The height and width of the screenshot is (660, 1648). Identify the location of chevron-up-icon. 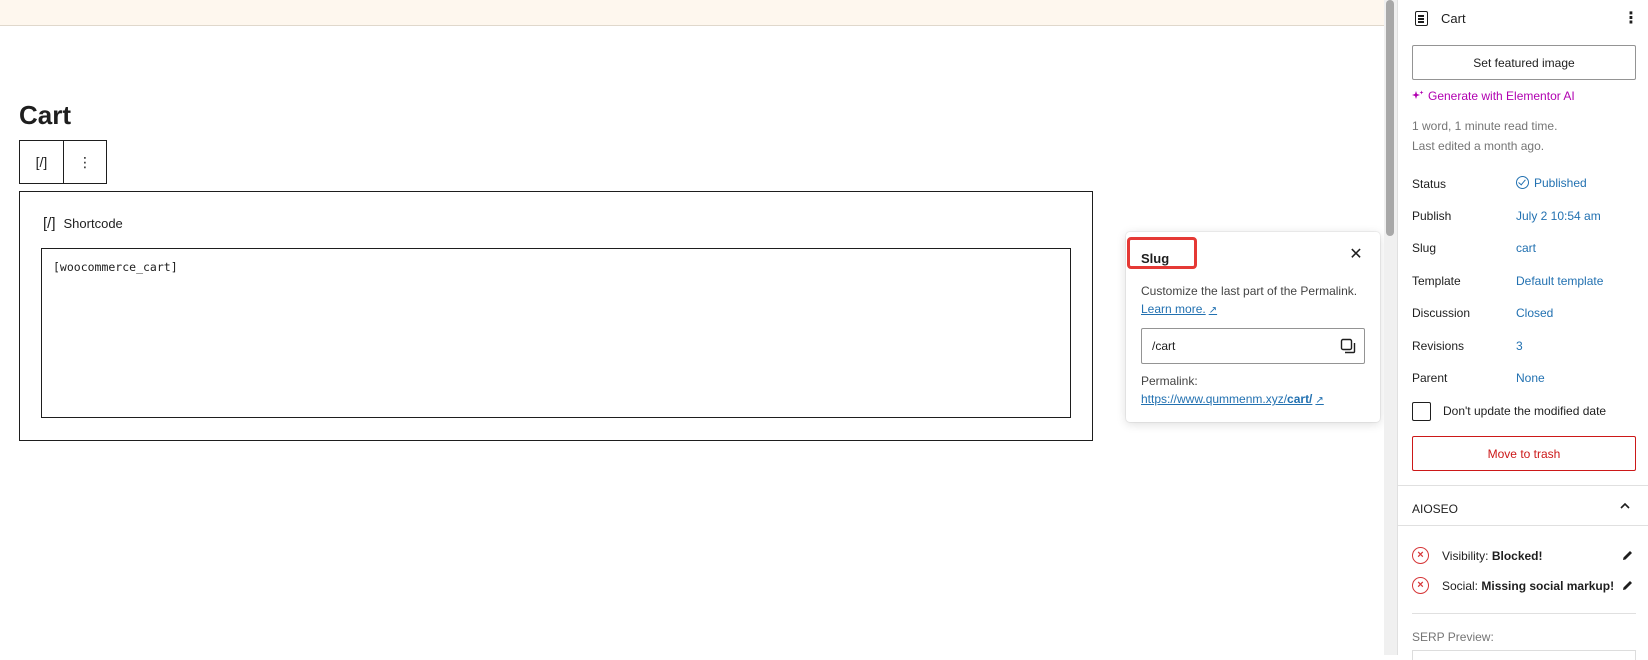
(1625, 506).